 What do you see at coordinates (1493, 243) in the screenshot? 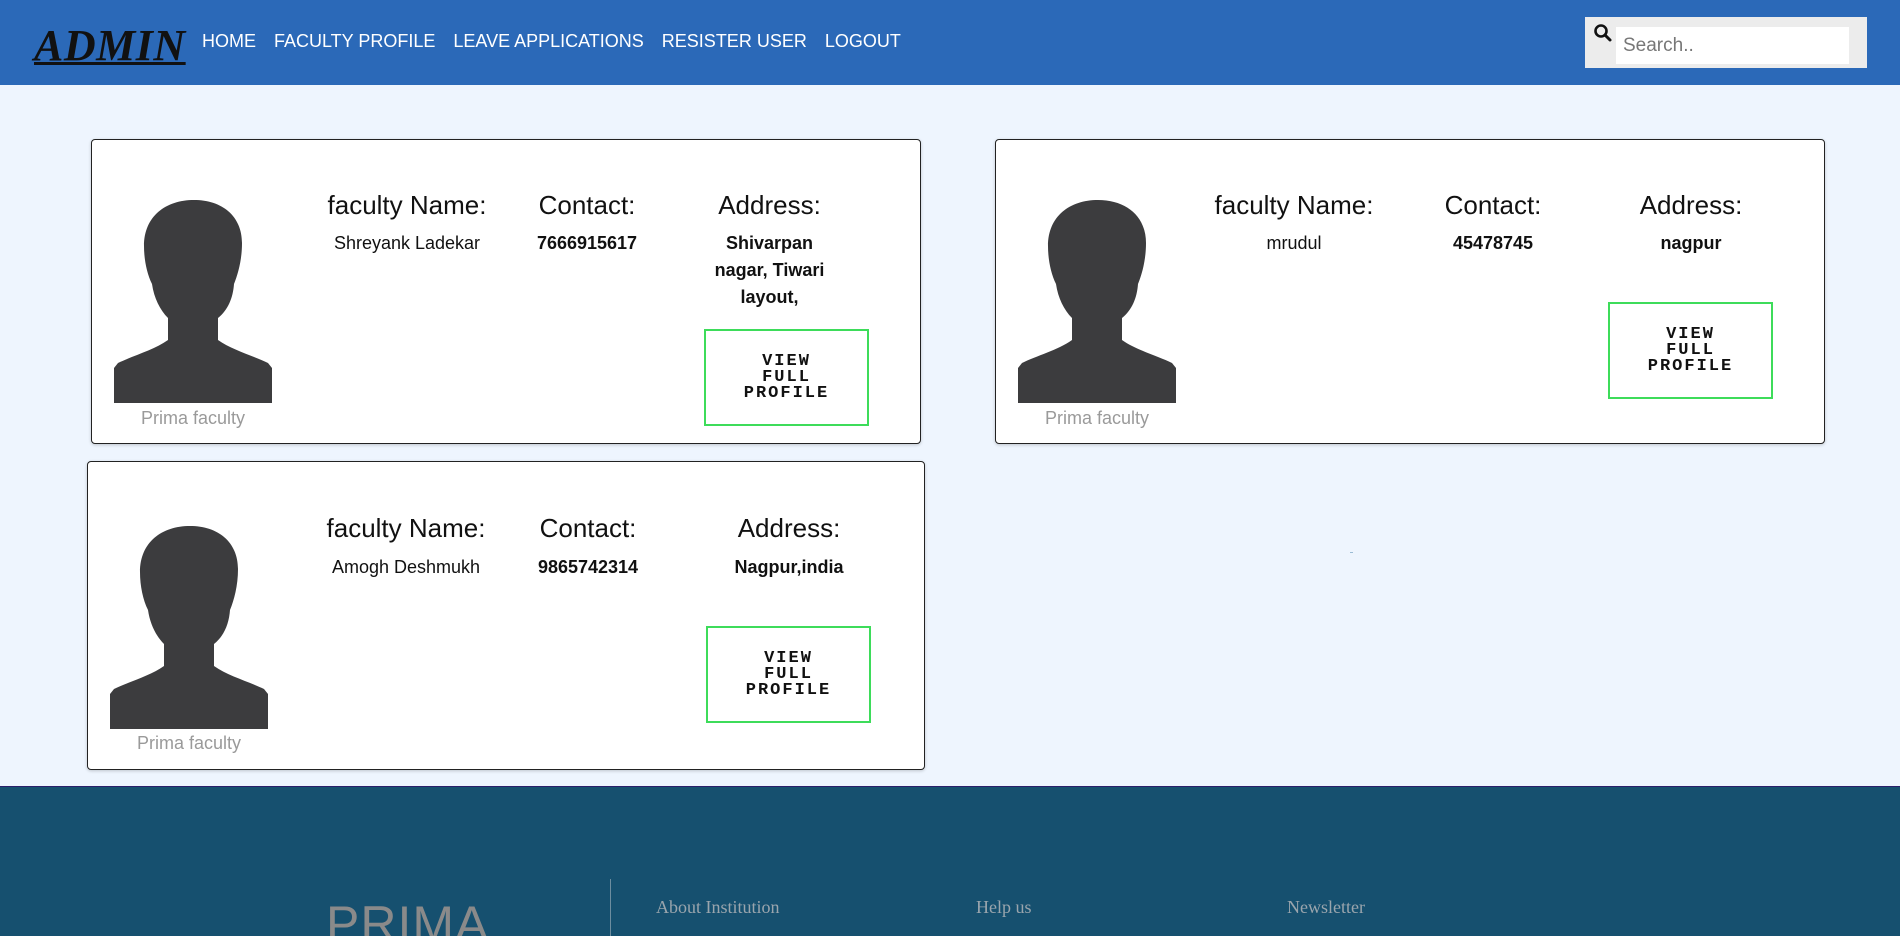
I see `contact-value: 45478745` at bounding box center [1493, 243].